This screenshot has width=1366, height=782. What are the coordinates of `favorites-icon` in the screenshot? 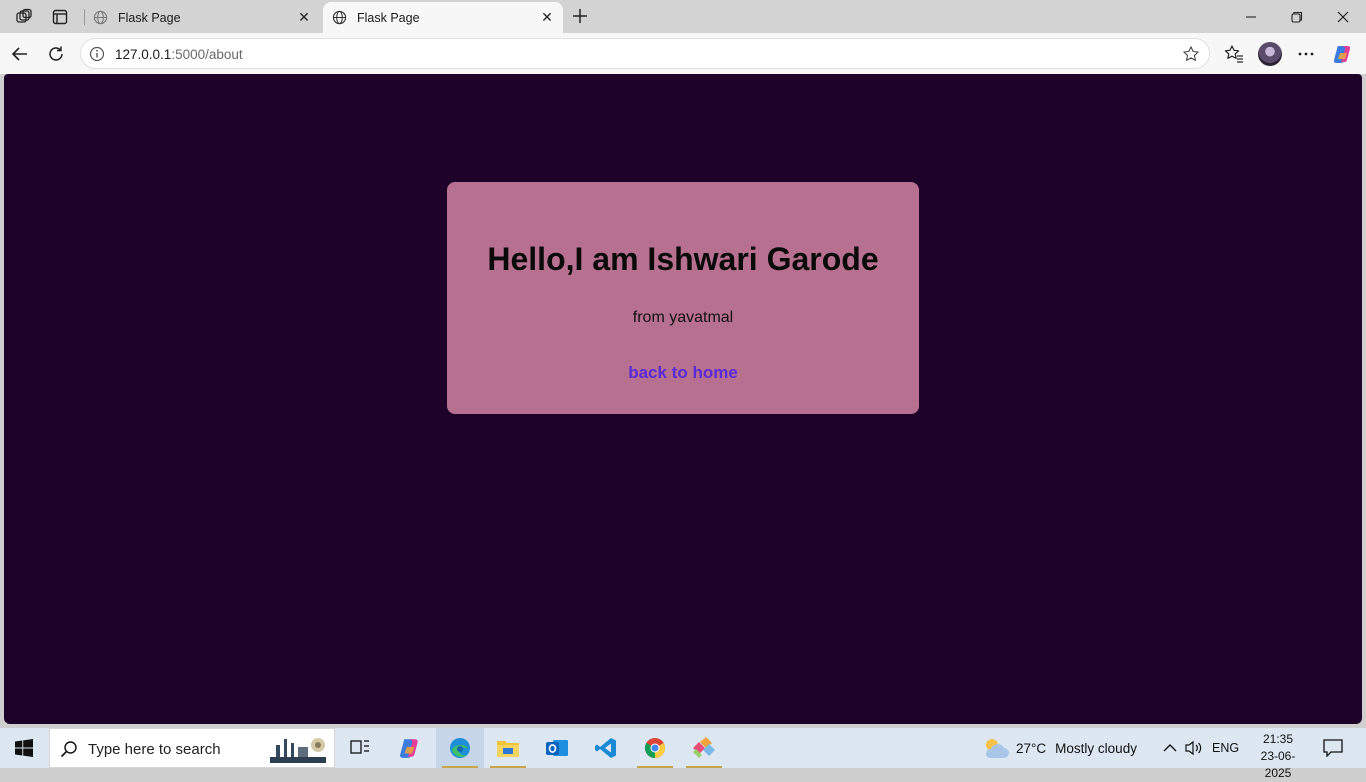 It's located at (1234, 54).